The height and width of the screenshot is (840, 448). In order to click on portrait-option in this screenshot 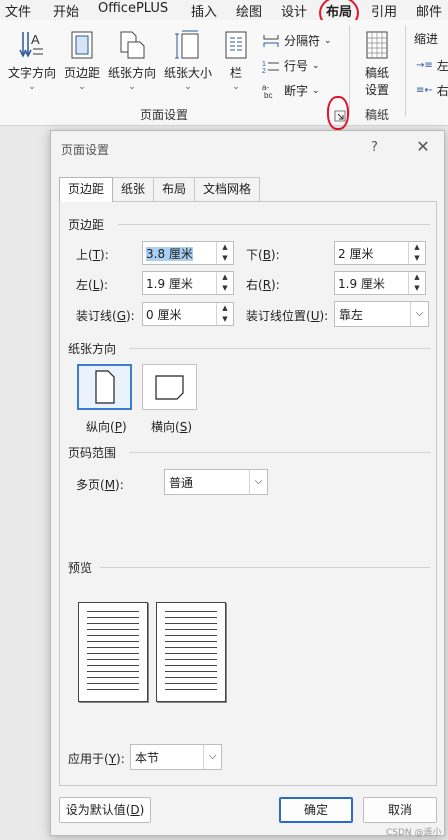, I will do `click(104, 387)`.